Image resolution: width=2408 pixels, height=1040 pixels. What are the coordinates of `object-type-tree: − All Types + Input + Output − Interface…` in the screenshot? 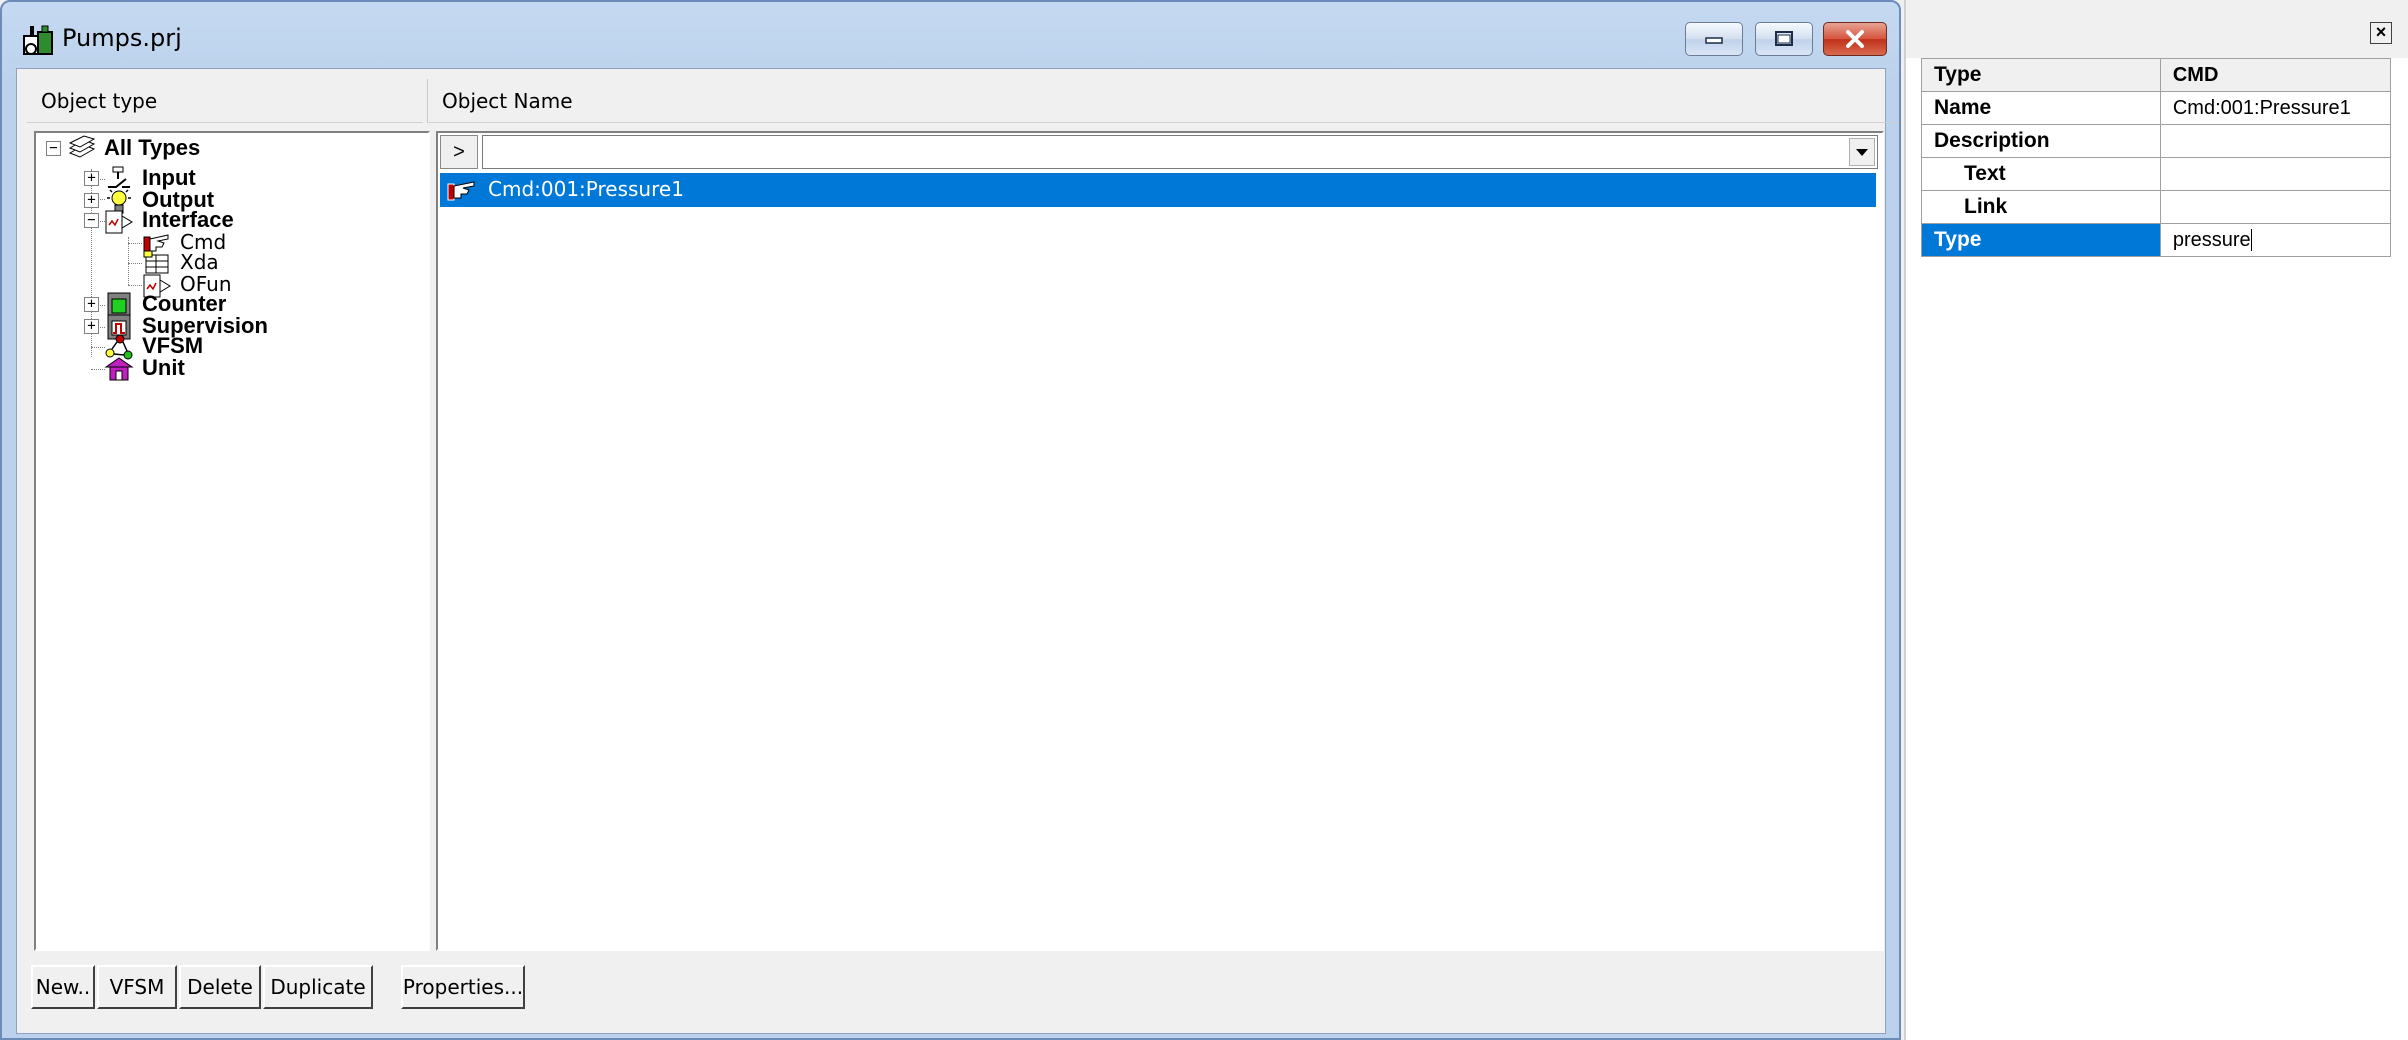 It's located at (232, 541).